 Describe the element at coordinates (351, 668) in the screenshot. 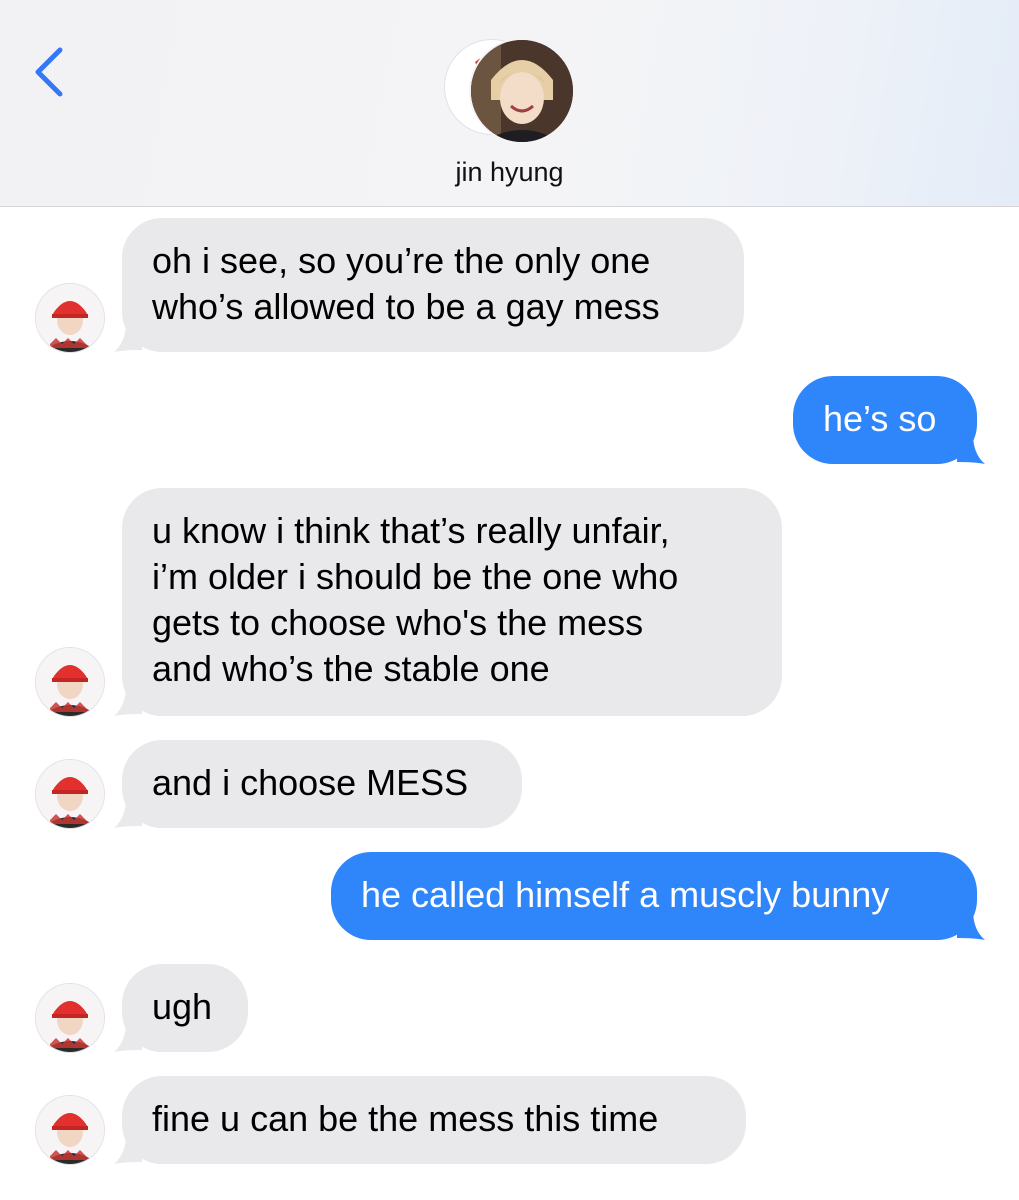

I see `message-text-line: and who’s the stable one` at that location.